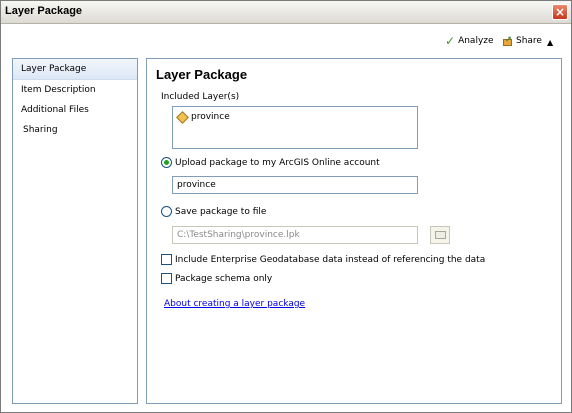  I want to click on included-layers-list: province, so click(295, 127).